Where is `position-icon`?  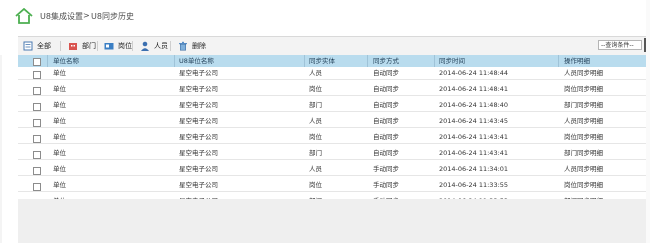
position-icon is located at coordinates (109, 46).